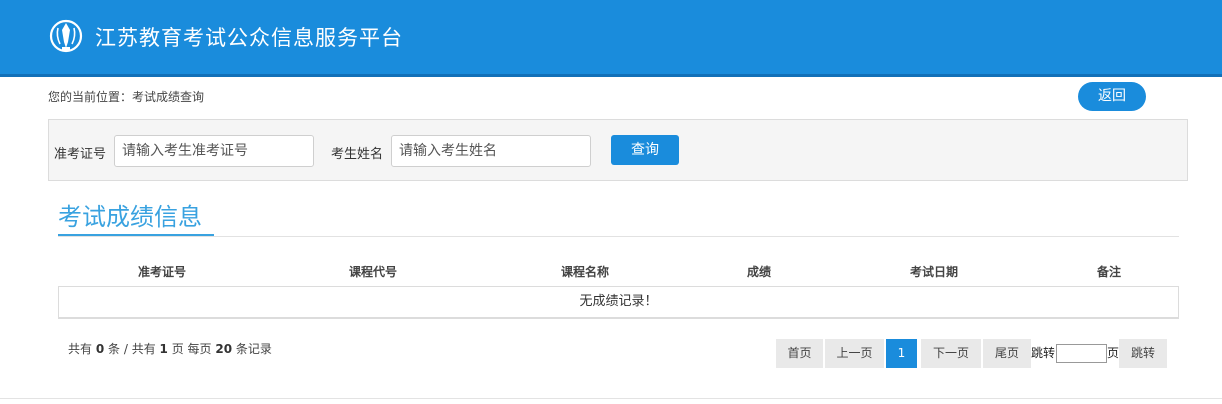 This screenshot has height=404, width=1222. What do you see at coordinates (934, 272) in the screenshot?
I see `column-header-exam-date: 考试日期` at bounding box center [934, 272].